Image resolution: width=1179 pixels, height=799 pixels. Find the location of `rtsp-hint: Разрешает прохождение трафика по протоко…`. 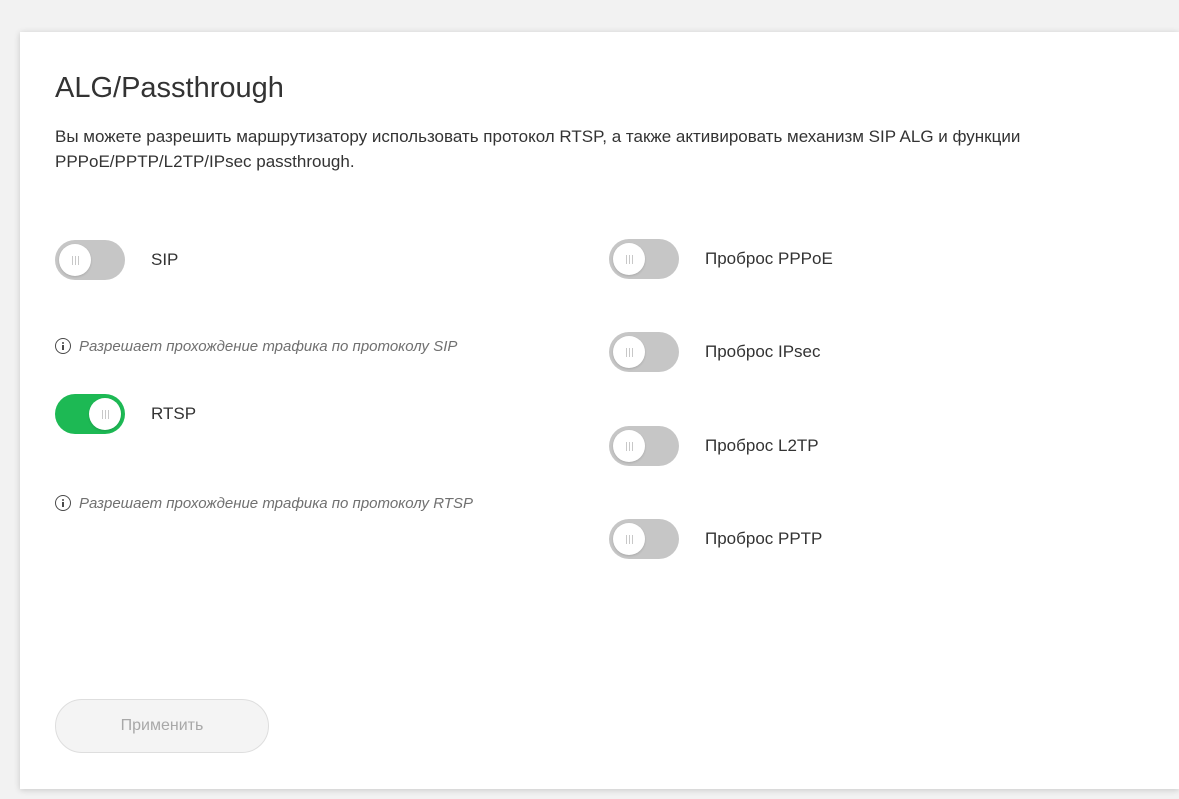

rtsp-hint: Разрешает прохождение трафика по протоко… is located at coordinates (300, 503).